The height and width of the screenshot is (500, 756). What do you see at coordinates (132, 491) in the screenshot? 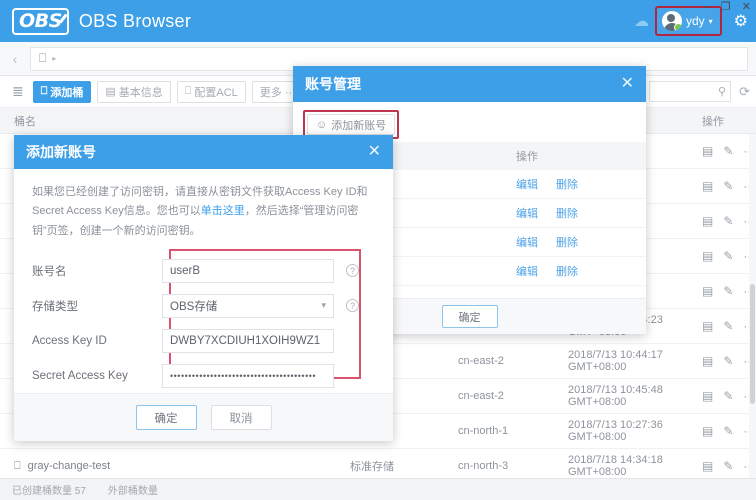
I see `external-bucket-count: 外部桶数量` at bounding box center [132, 491].